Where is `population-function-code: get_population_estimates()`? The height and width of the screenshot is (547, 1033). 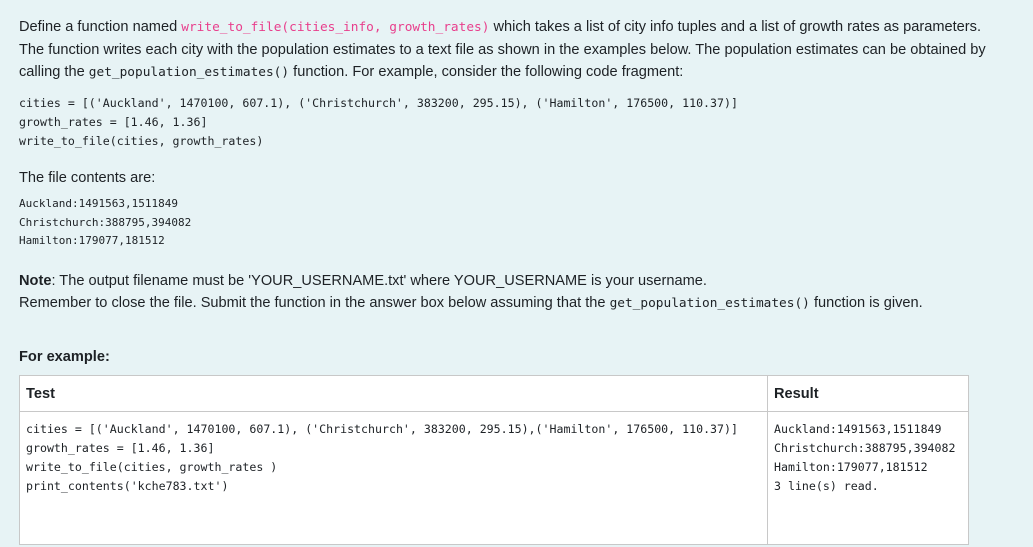
population-function-code: get_population_estimates() is located at coordinates (189, 72).